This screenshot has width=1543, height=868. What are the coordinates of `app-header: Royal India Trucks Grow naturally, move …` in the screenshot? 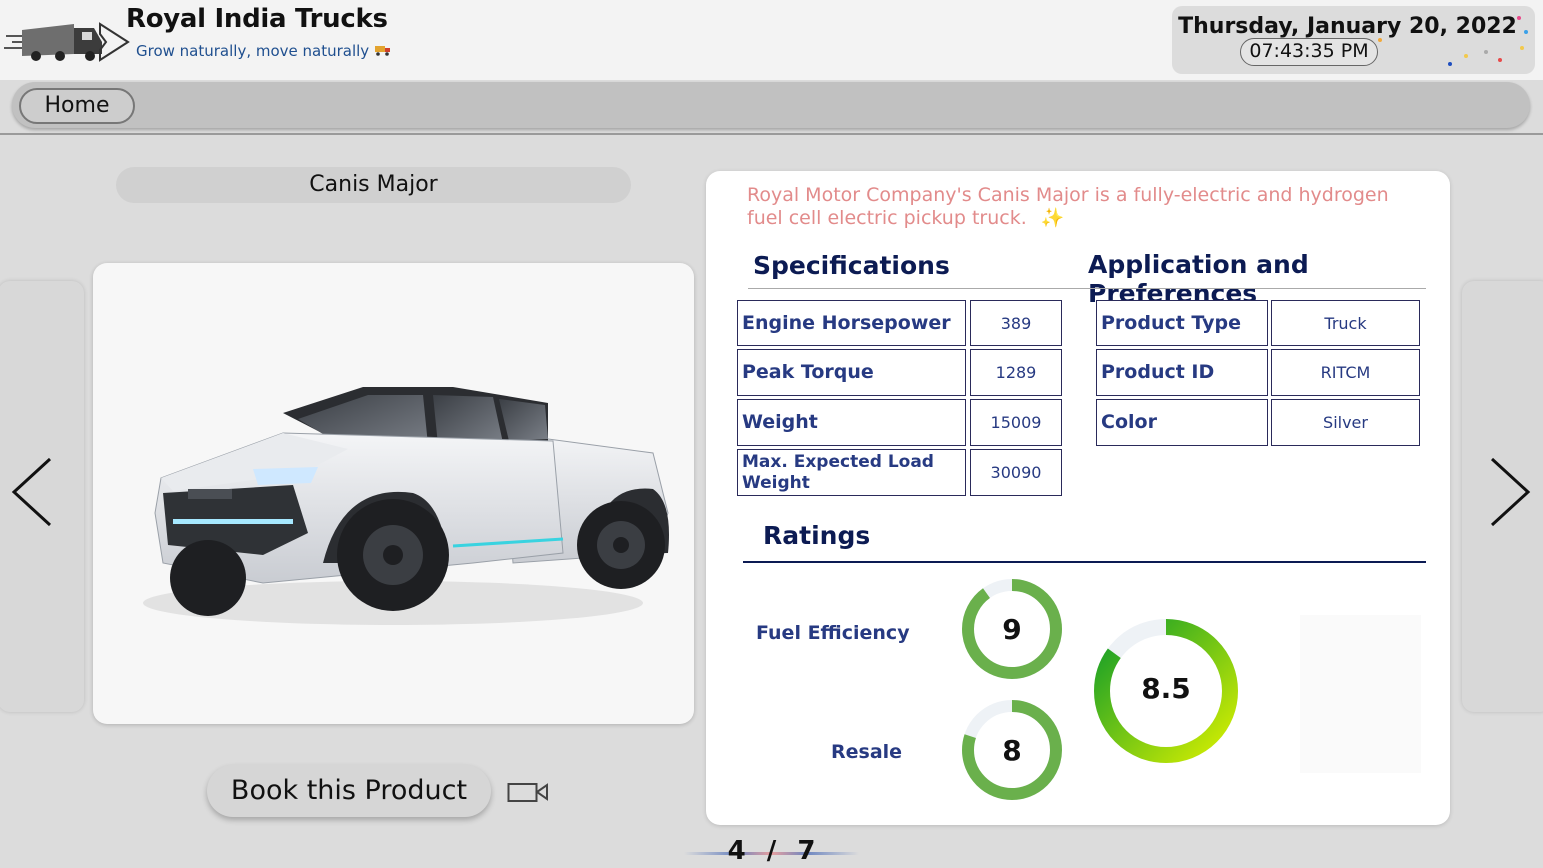 It's located at (771, 40).